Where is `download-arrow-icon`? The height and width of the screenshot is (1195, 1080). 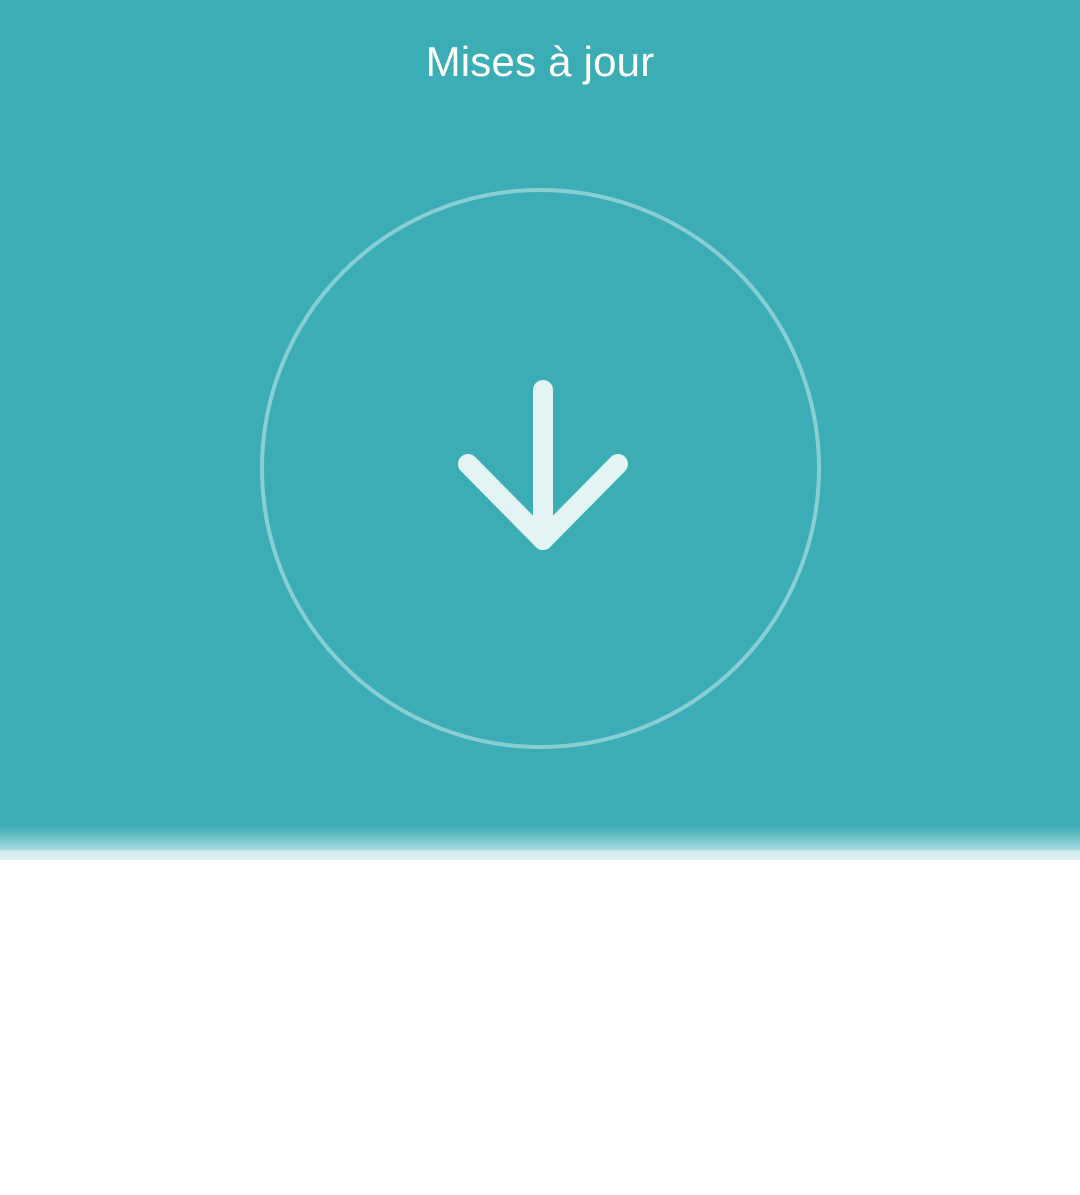
download-arrow-icon is located at coordinates (543, 465).